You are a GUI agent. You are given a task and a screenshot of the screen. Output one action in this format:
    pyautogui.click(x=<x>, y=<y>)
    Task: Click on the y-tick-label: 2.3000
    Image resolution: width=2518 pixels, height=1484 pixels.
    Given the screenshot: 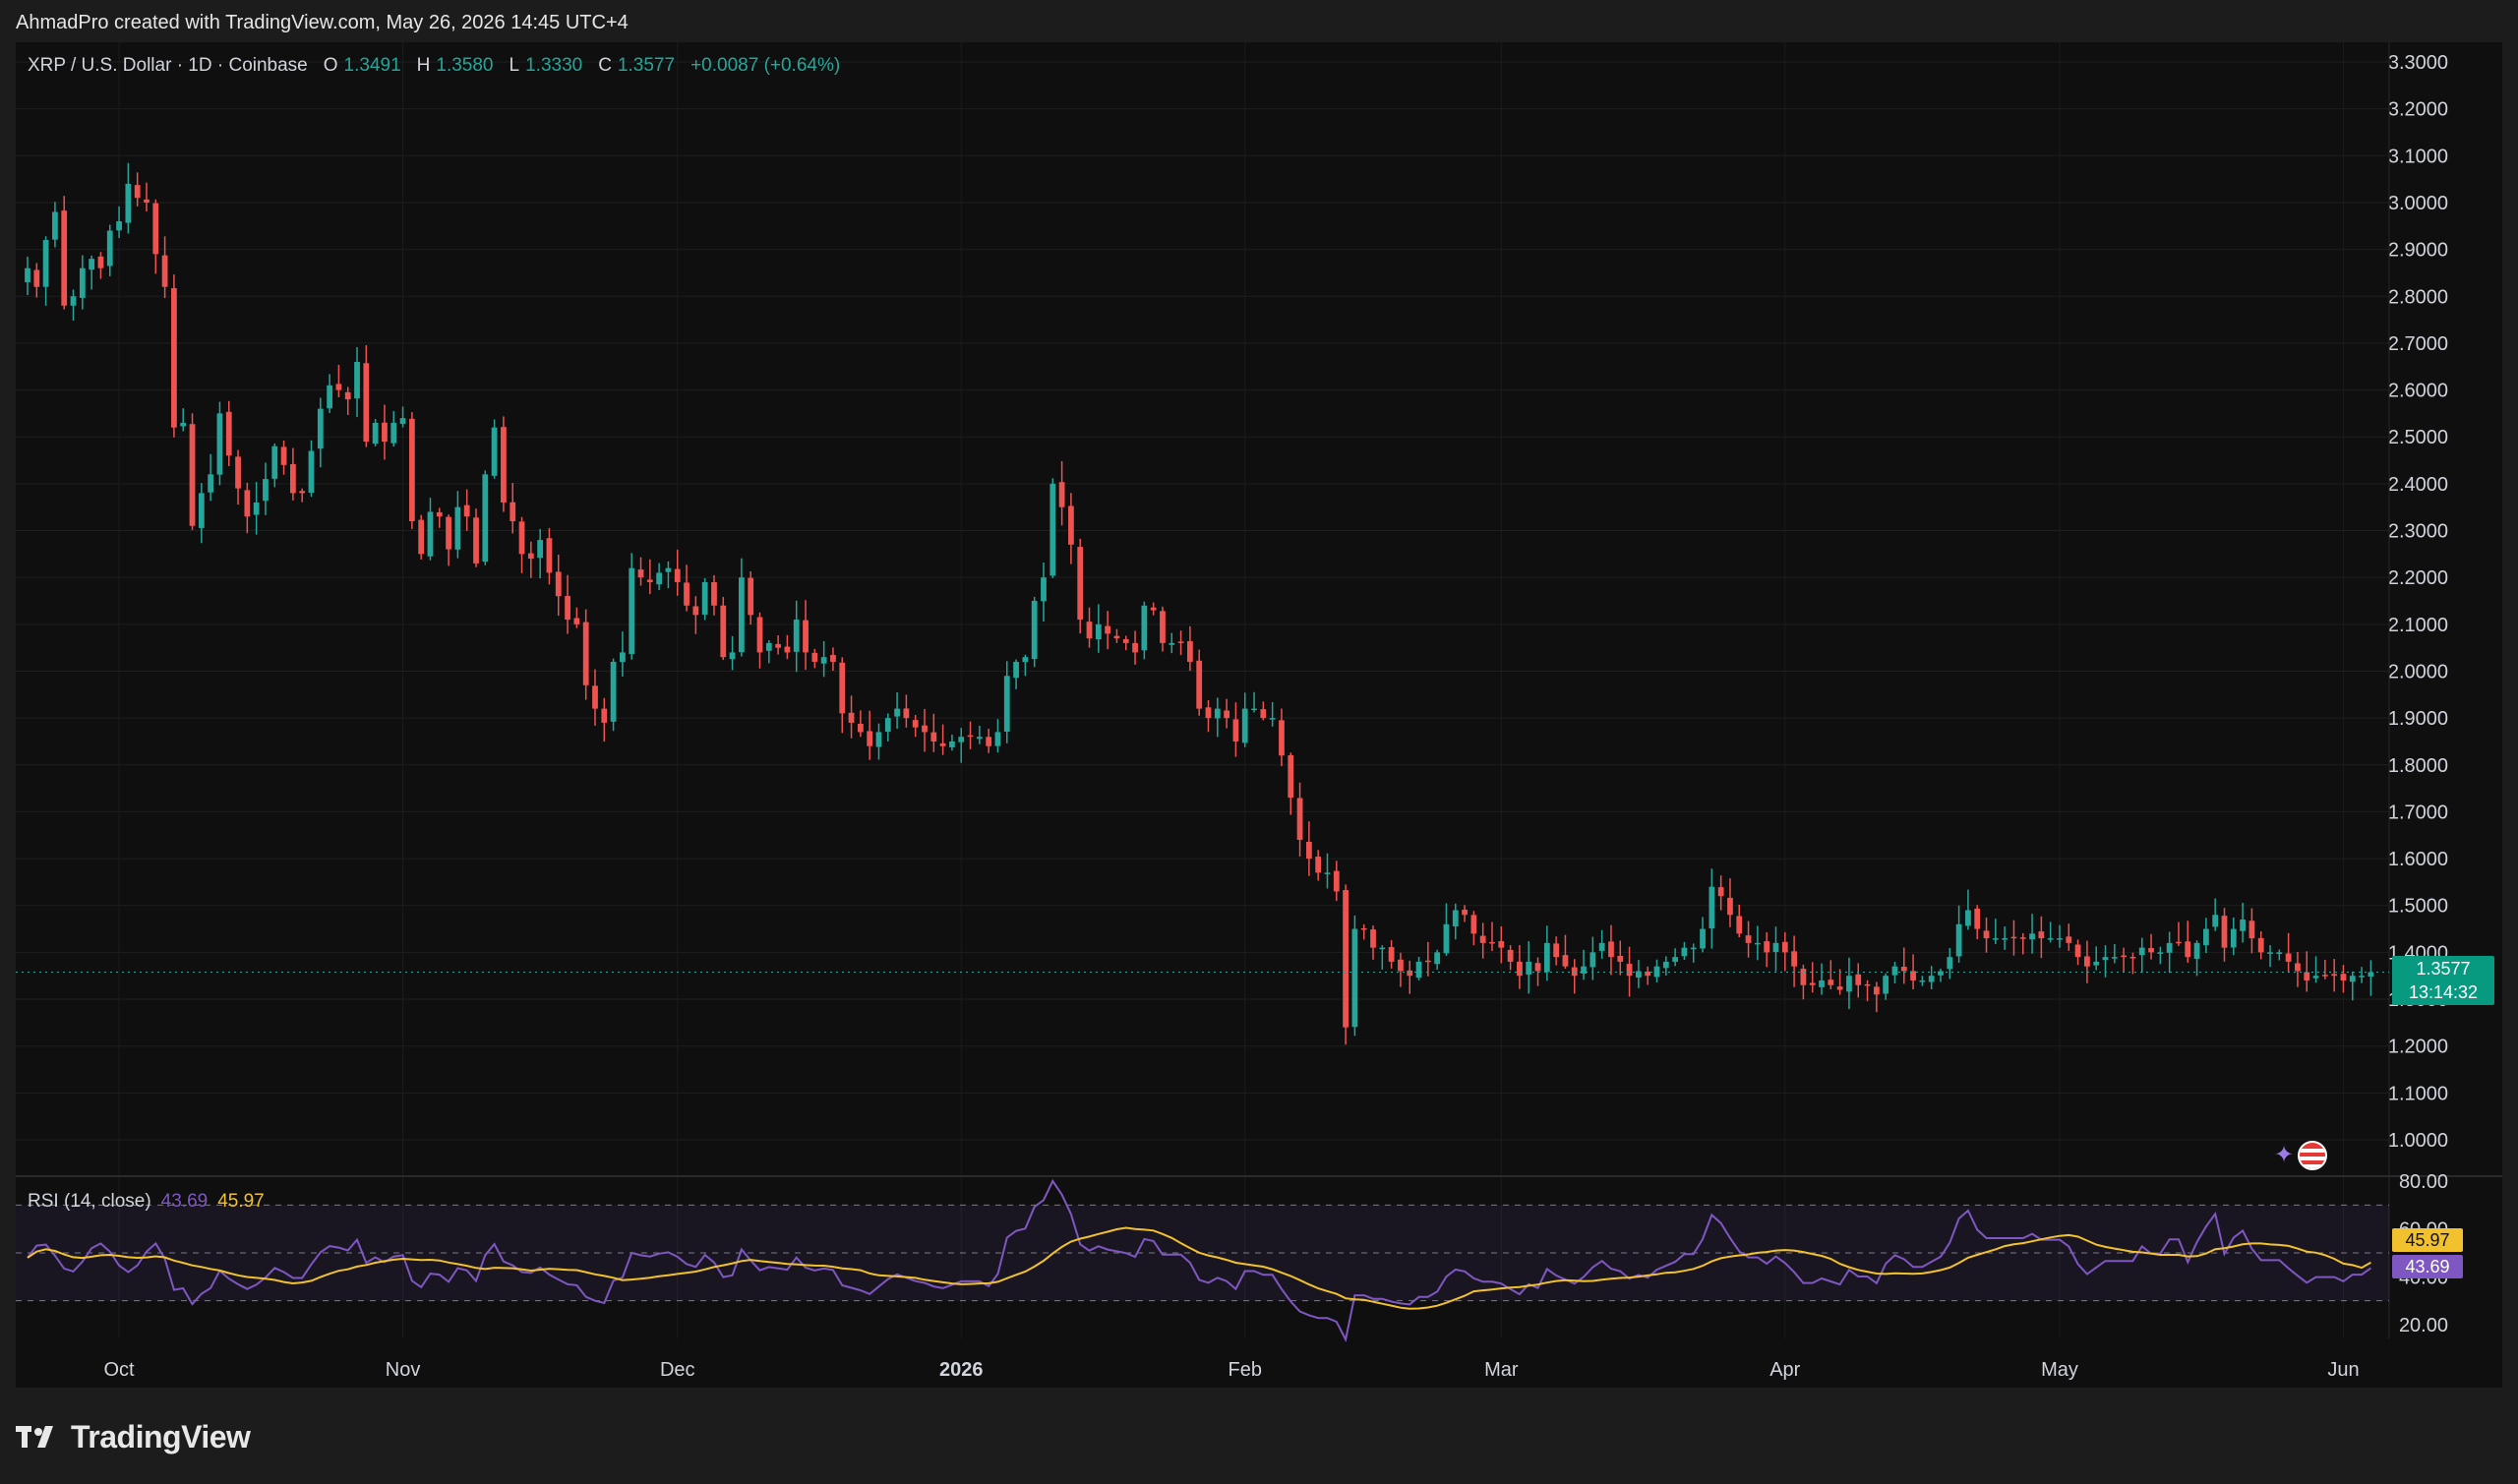 What is the action you would take?
    pyautogui.click(x=2418, y=532)
    